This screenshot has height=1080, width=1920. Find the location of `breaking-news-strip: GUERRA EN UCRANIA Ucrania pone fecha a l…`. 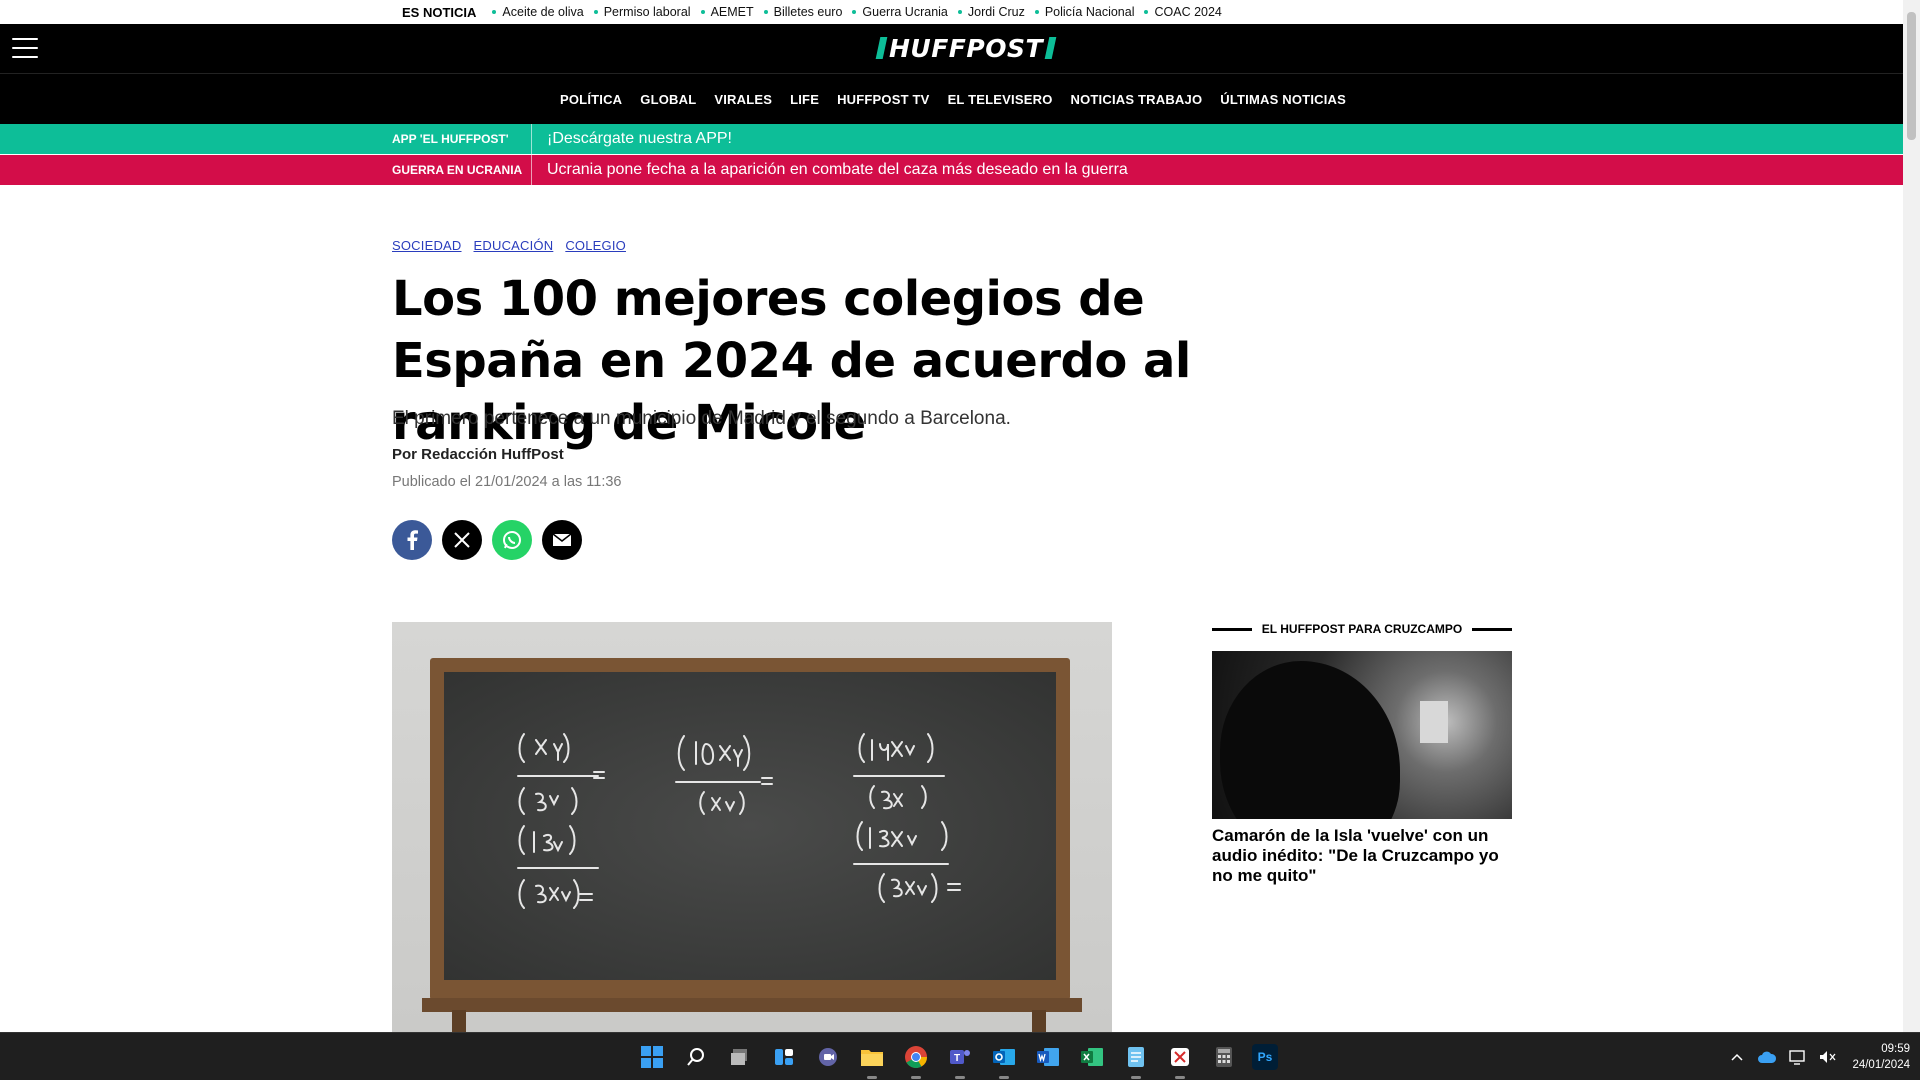

breaking-news-strip: GUERRA EN UCRANIA Ucrania pone fecha a l… is located at coordinates (951, 170).